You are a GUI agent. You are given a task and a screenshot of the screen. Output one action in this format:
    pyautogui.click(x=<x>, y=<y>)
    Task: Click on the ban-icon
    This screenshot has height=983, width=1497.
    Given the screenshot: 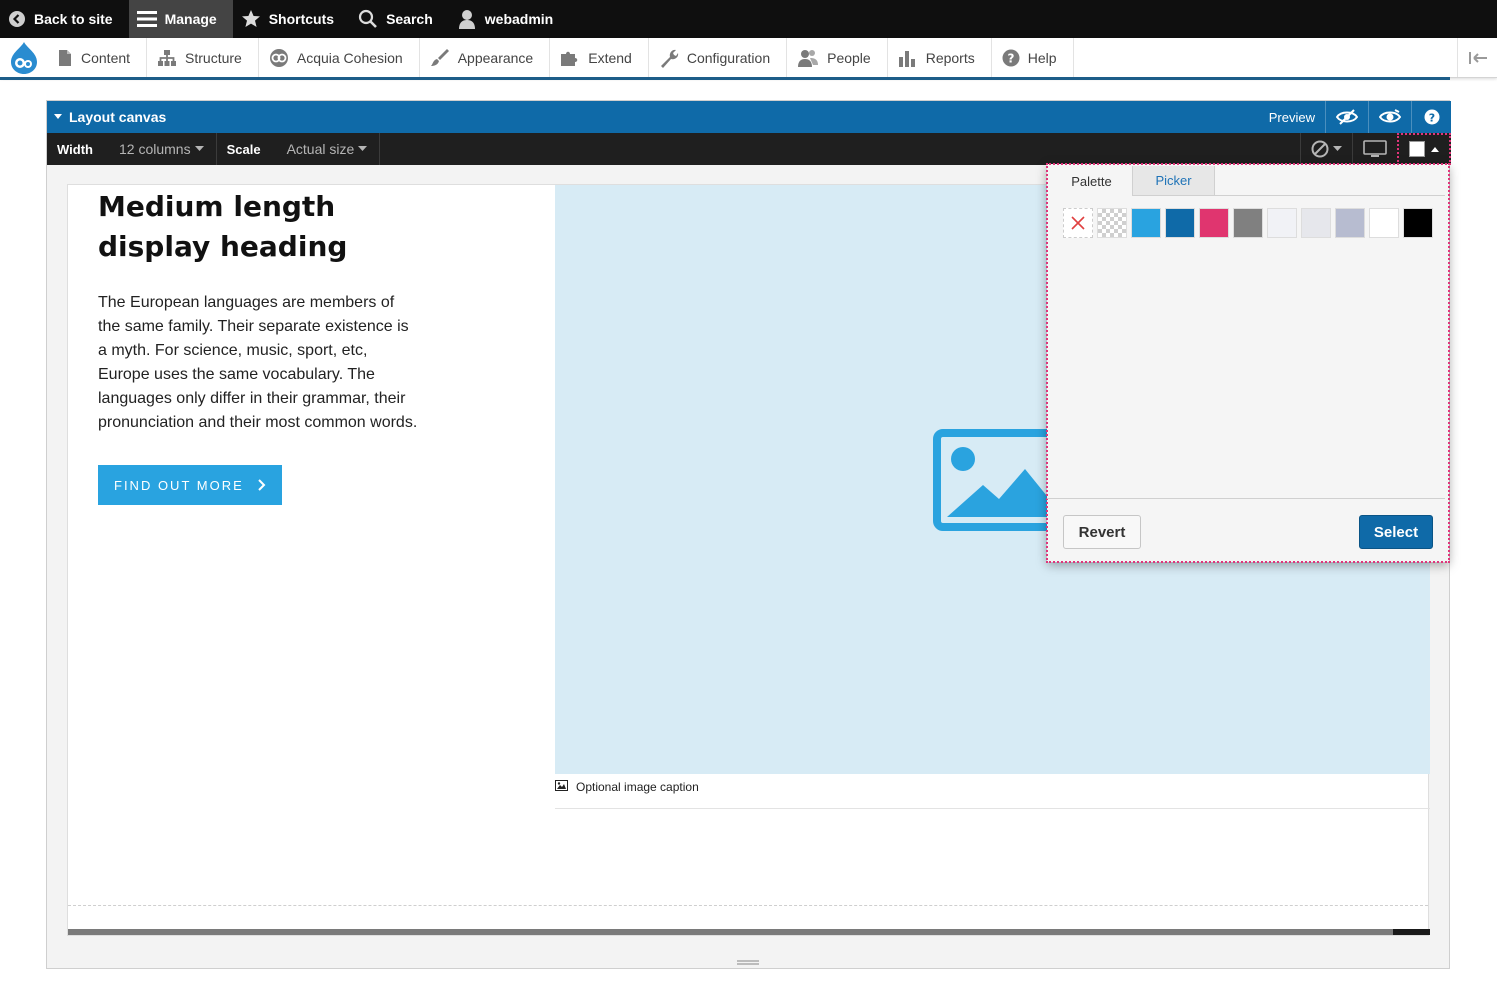 What is the action you would take?
    pyautogui.click(x=1320, y=149)
    